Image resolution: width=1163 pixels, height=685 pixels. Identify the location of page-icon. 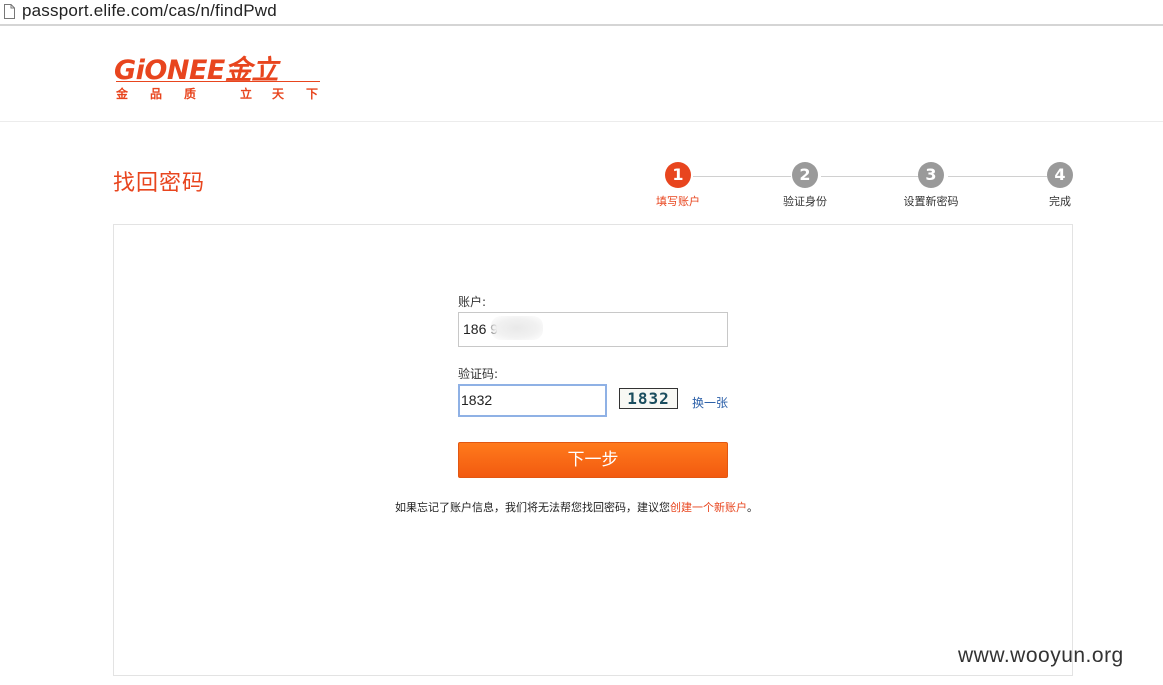
(9, 11).